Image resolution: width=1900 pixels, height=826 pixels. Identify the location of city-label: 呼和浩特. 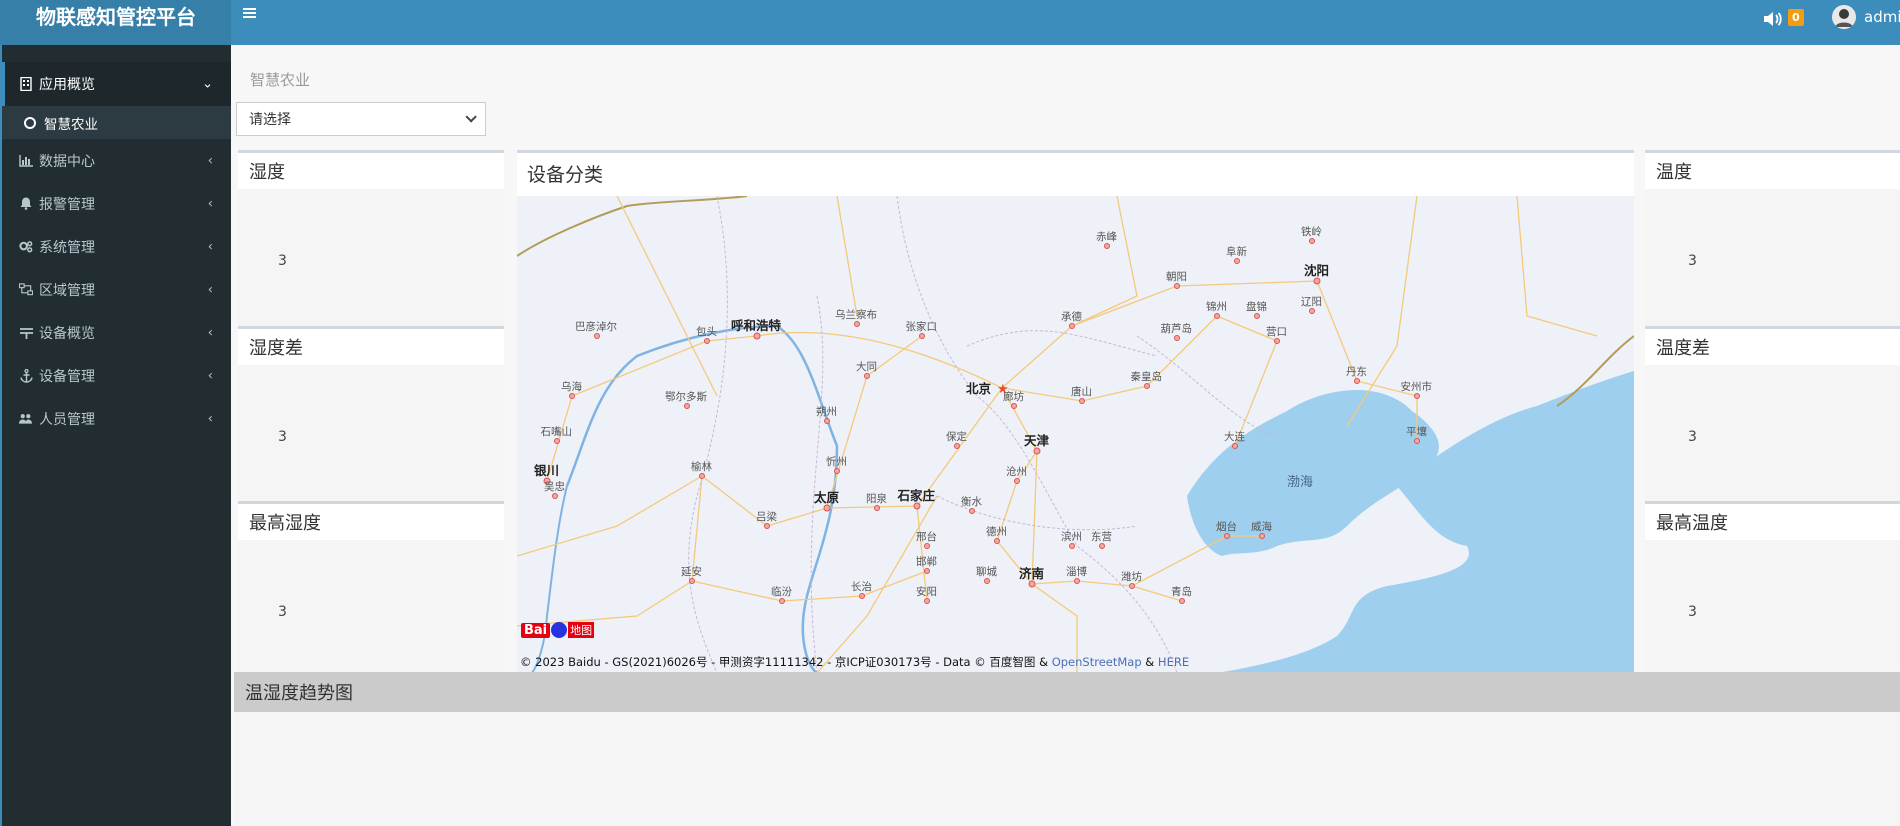
(756, 325).